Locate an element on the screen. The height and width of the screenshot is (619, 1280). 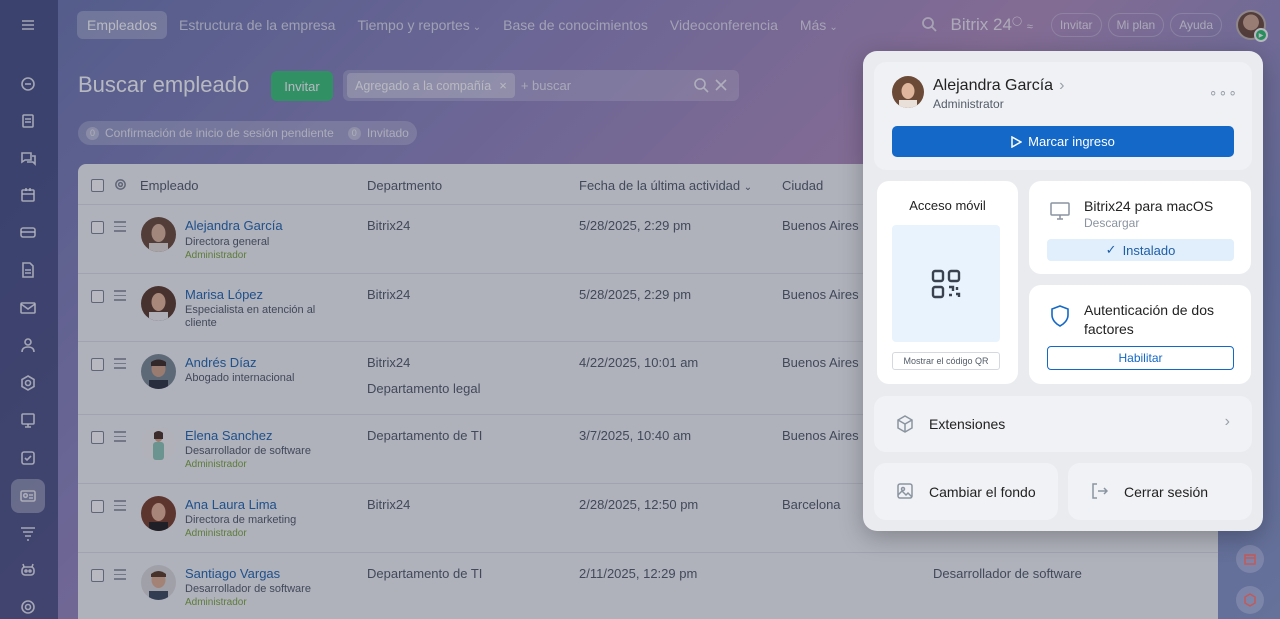
enable-2fa-button: Habilitar is located at coordinates (1140, 358).